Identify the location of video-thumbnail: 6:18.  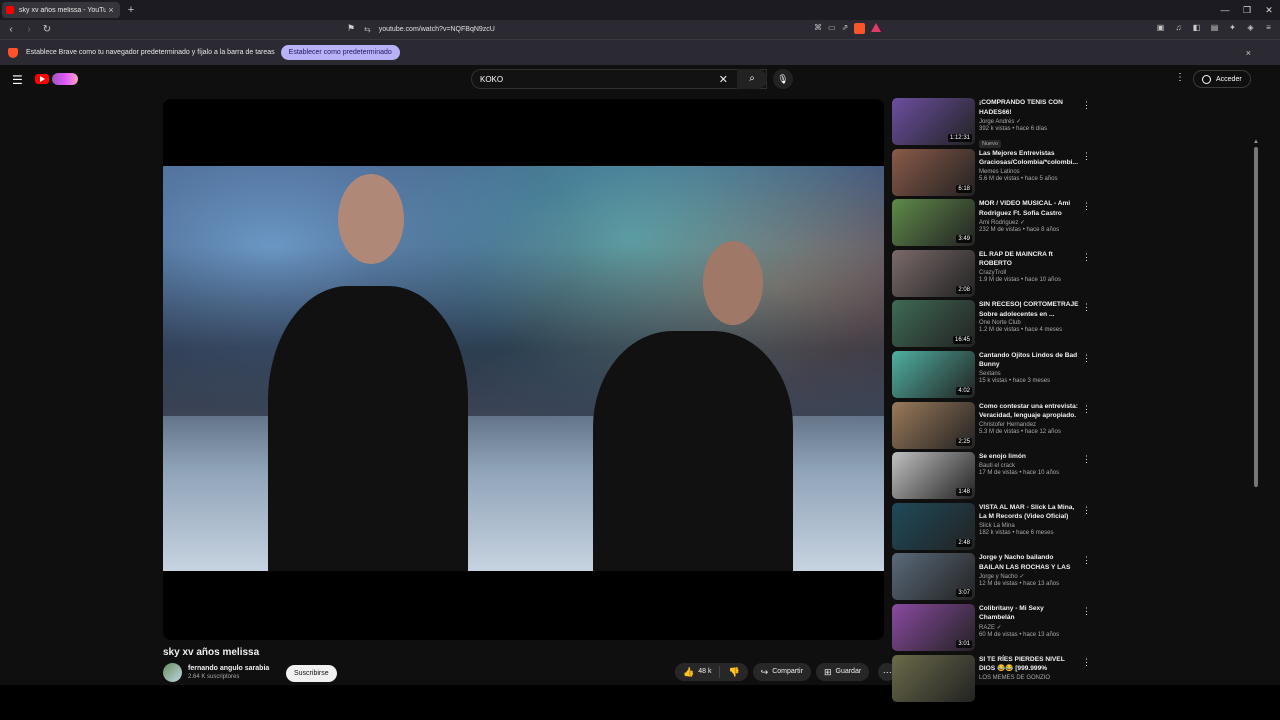
(933, 172).